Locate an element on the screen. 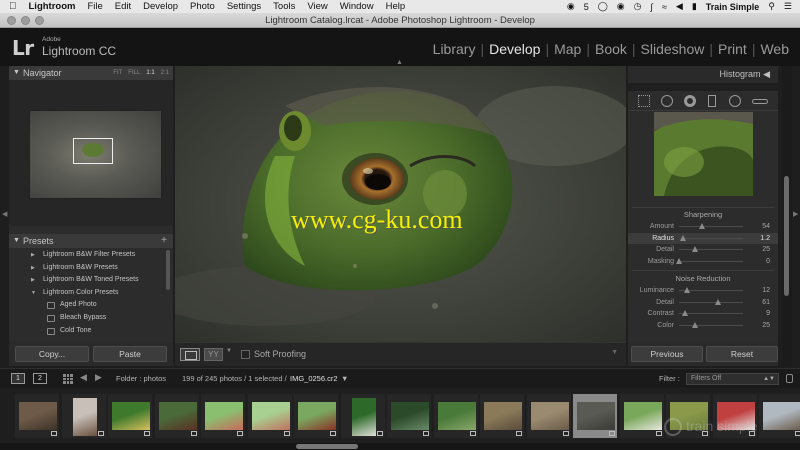 This screenshot has width=800, height=450. right-panel-scrollbar is located at coordinates (787, 216).